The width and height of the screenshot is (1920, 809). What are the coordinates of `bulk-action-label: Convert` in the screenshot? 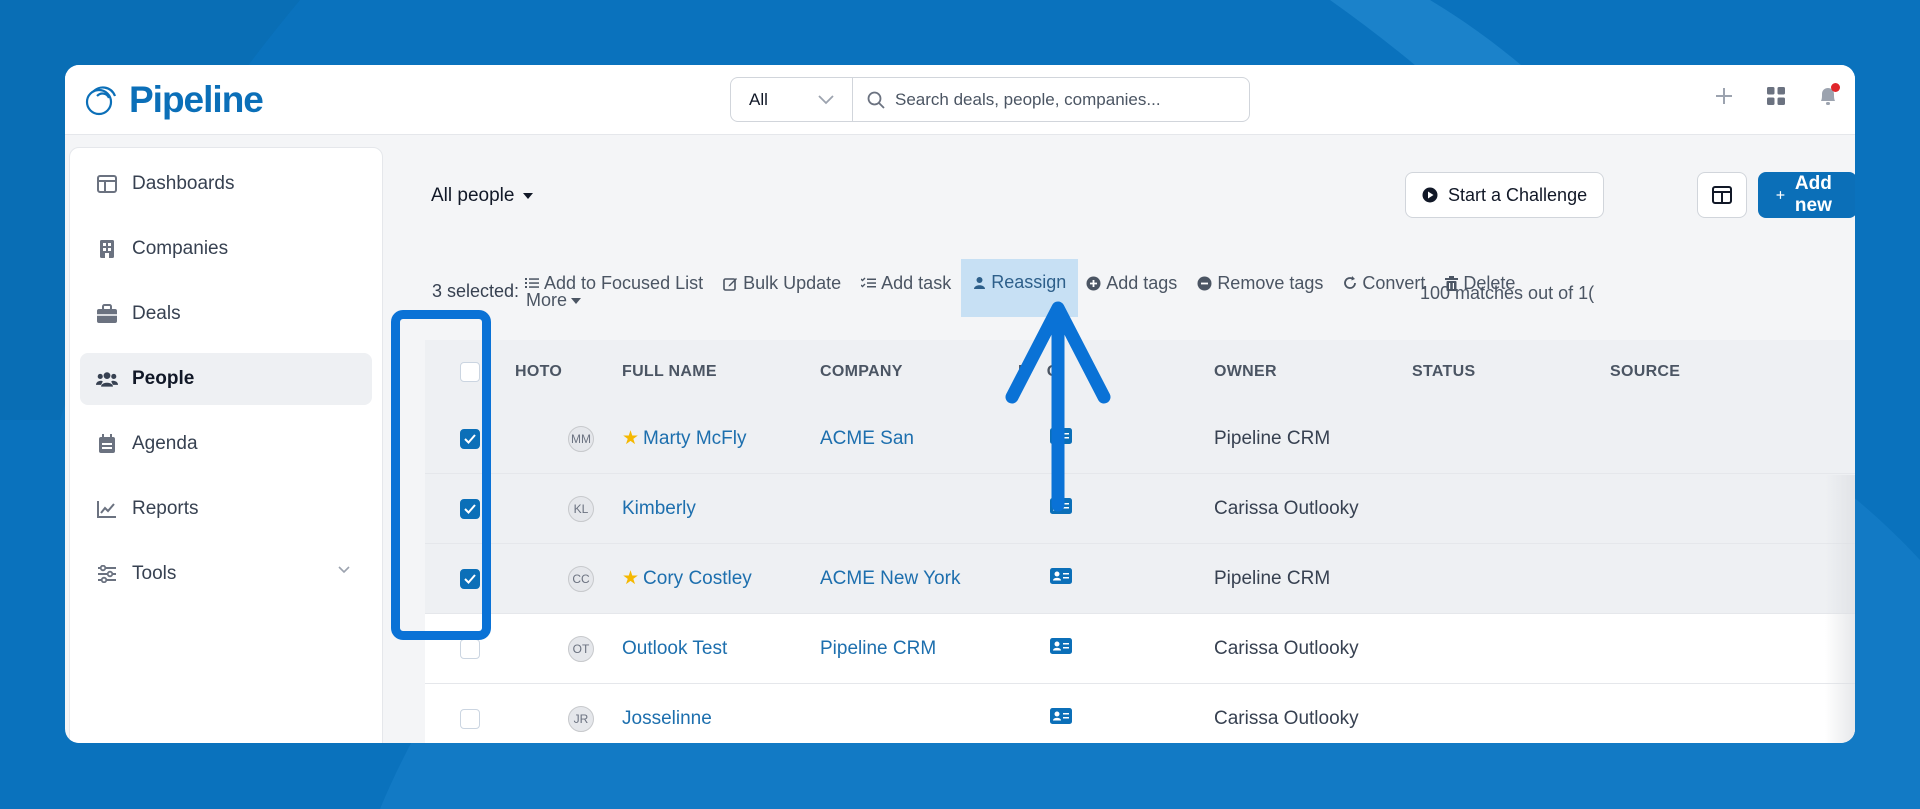 It's located at (1394, 282).